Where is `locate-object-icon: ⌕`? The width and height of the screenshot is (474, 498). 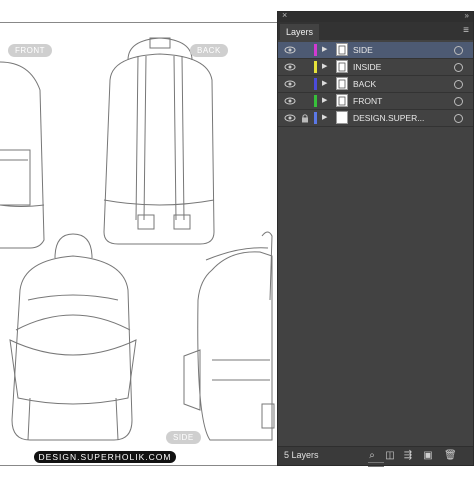
locate-object-icon: ⌕ is located at coordinates (372, 456).